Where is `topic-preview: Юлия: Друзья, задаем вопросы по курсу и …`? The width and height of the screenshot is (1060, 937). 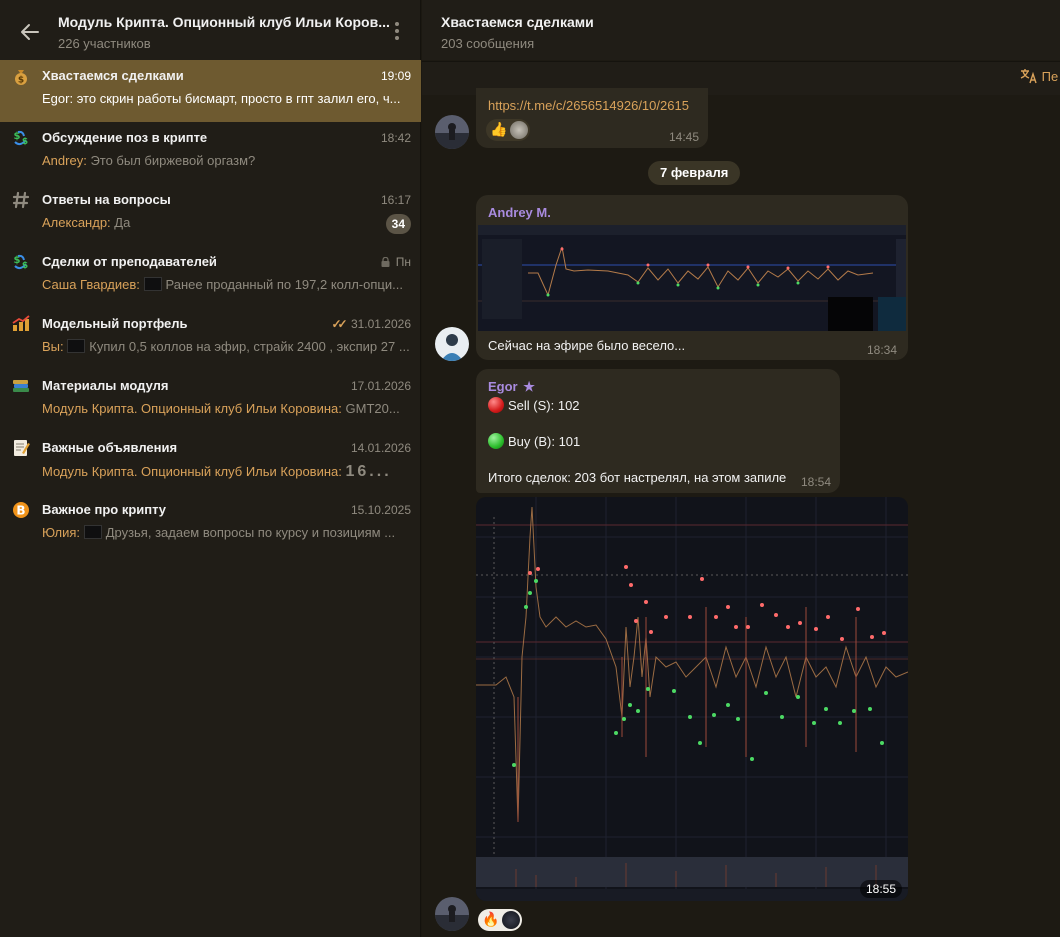 topic-preview: Юлия: Друзья, задаем вопросы по курсу и … is located at coordinates (226, 532).